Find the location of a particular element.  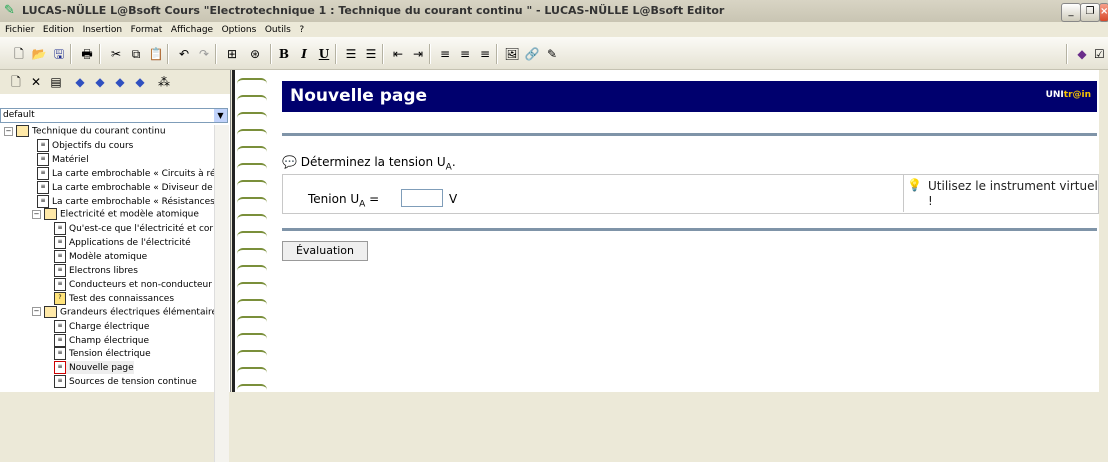

underline-icon: U is located at coordinates (324, 54).